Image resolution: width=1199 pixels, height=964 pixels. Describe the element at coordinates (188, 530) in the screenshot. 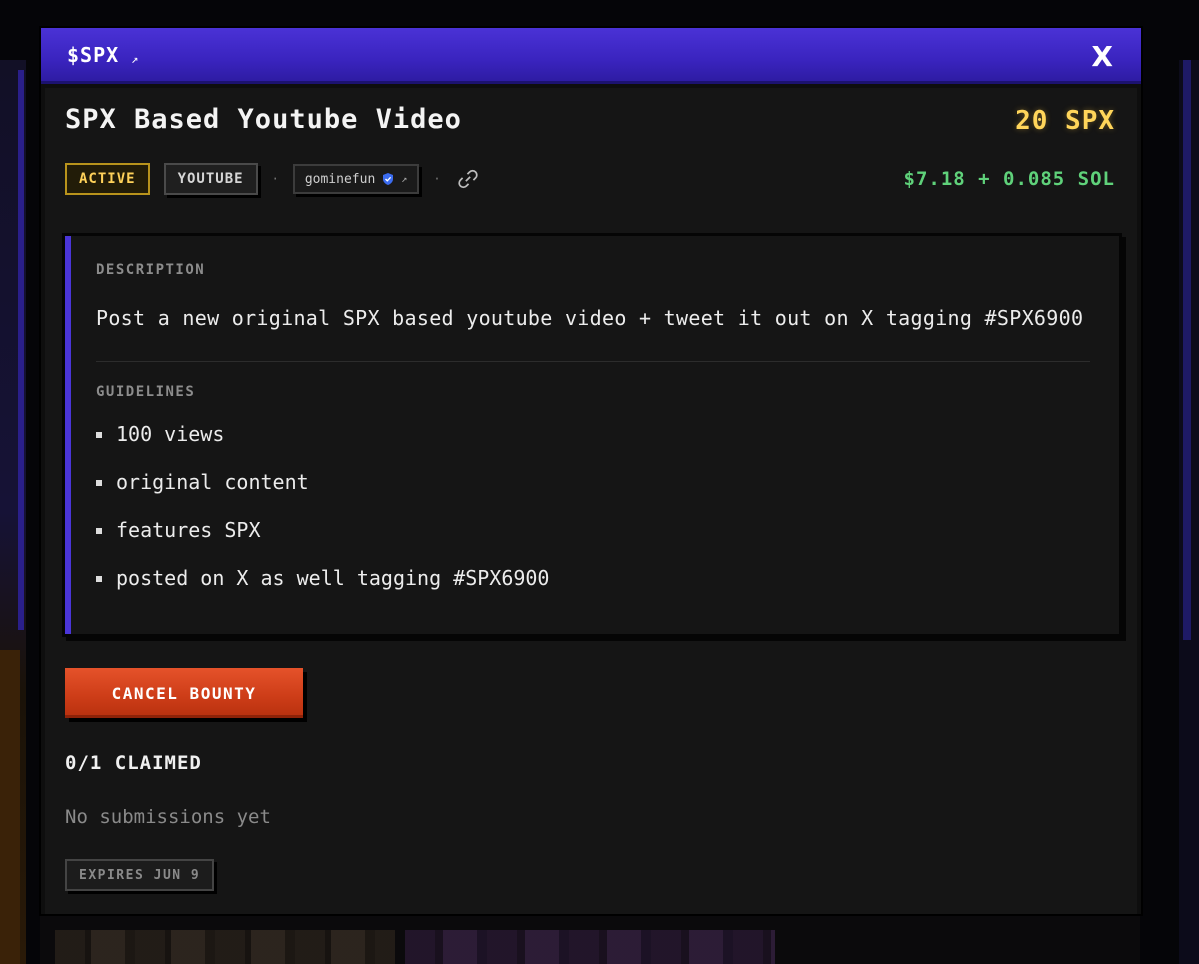

I see `guideline-text: features SPX` at that location.